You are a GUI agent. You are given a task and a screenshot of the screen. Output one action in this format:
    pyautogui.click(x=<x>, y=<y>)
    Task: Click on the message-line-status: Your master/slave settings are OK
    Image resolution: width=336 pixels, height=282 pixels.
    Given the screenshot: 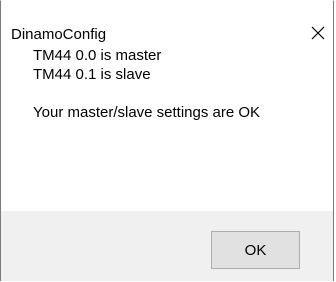 What is the action you would take?
    pyautogui.click(x=147, y=112)
    